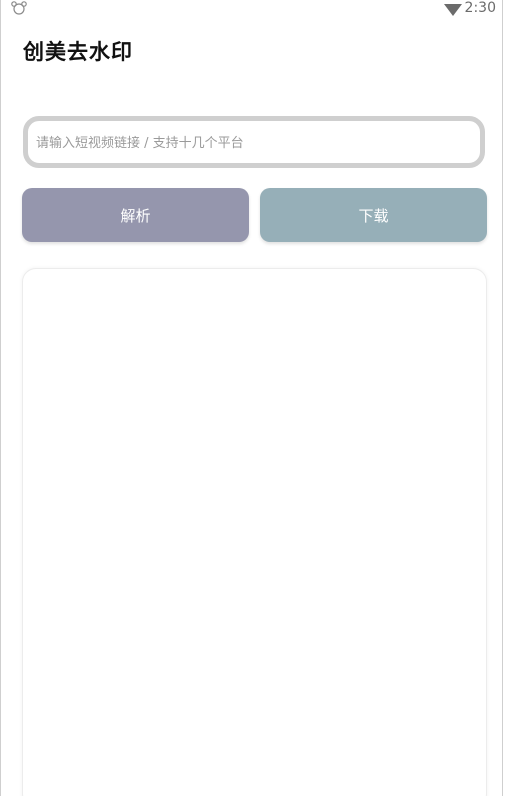  Describe the element at coordinates (453, 9) in the screenshot. I see `wifi-icon` at that location.